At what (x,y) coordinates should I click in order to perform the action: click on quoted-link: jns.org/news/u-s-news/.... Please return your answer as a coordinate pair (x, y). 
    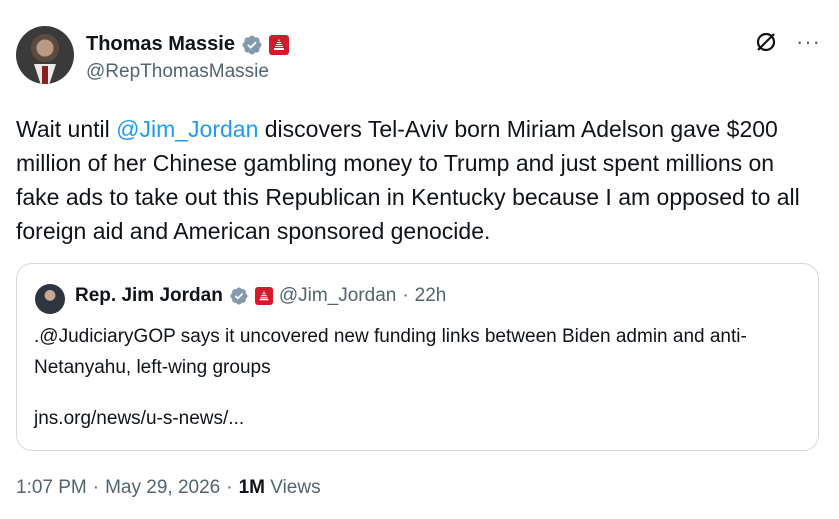
    Looking at the image, I should click on (139, 419).